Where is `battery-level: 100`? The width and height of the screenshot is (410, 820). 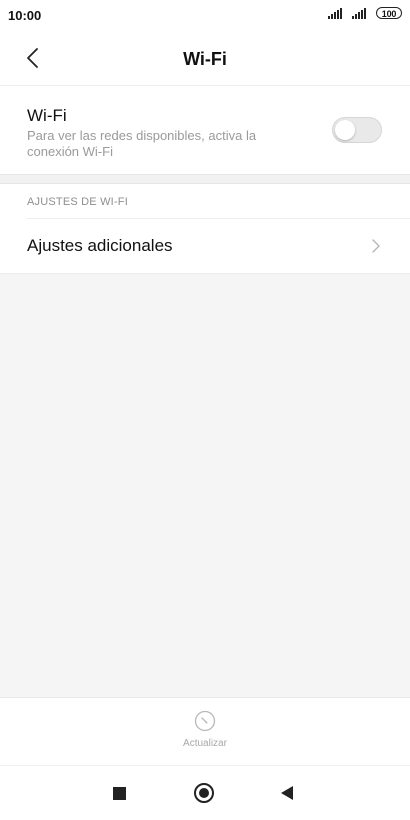
battery-level: 100 is located at coordinates (389, 14).